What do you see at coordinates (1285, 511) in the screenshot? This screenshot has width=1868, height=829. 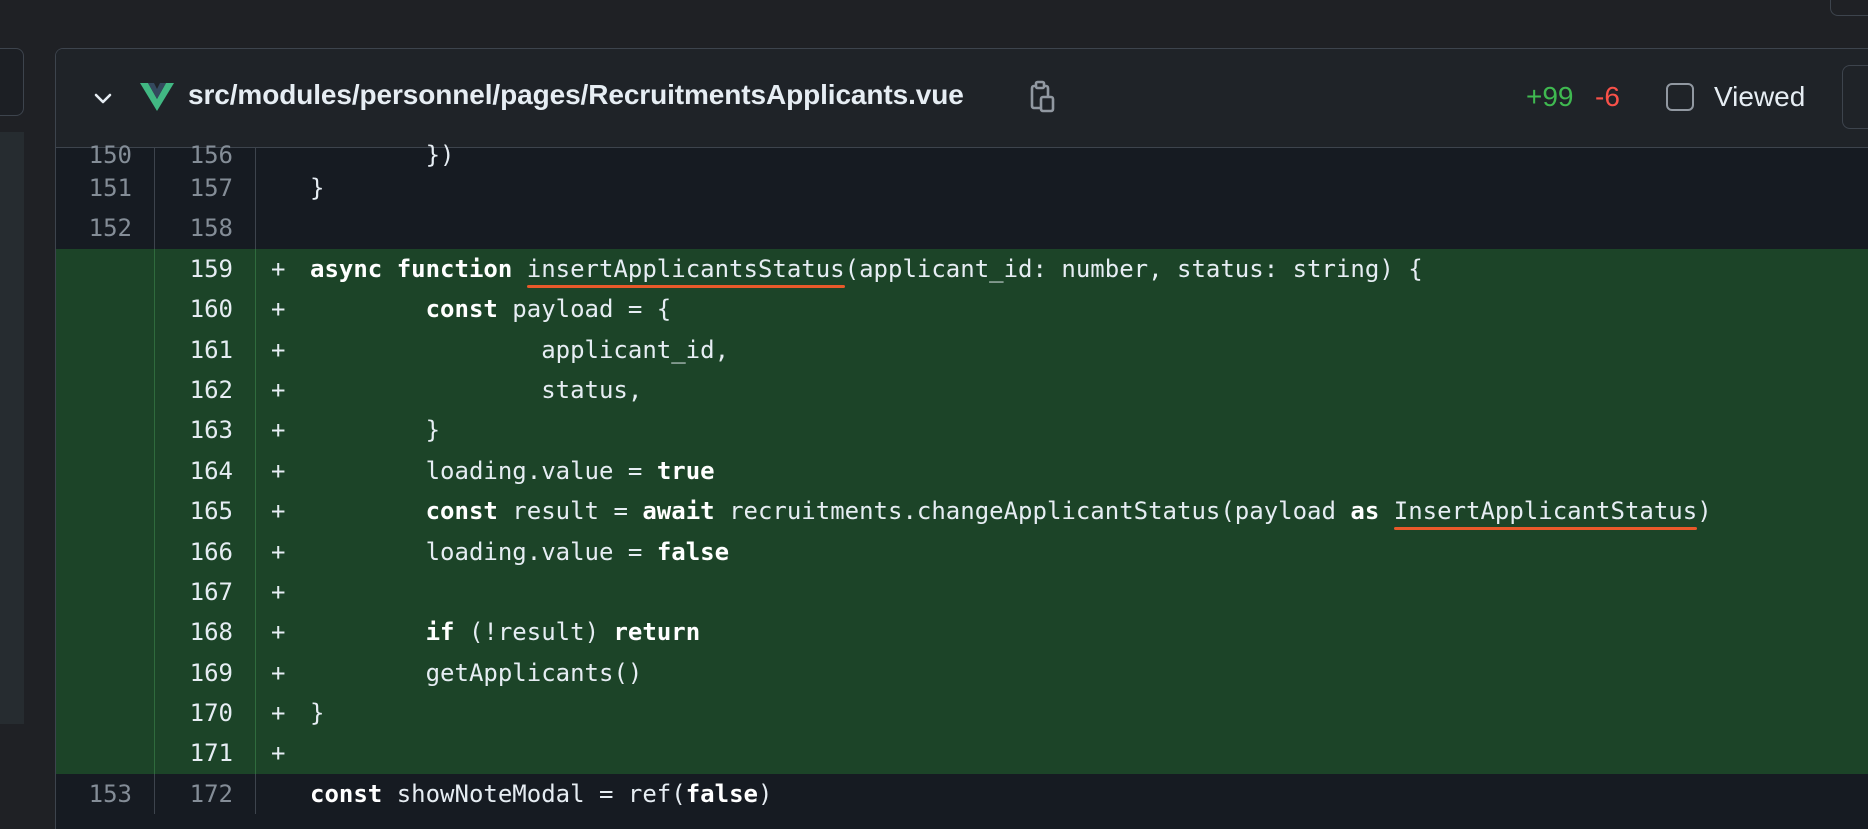 I see `code-token: payload` at bounding box center [1285, 511].